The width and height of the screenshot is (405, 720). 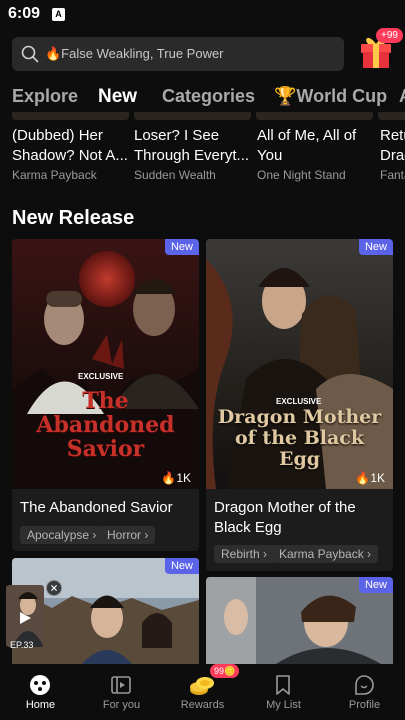 I want to click on rewards-badge: 99🪙, so click(x=225, y=671).